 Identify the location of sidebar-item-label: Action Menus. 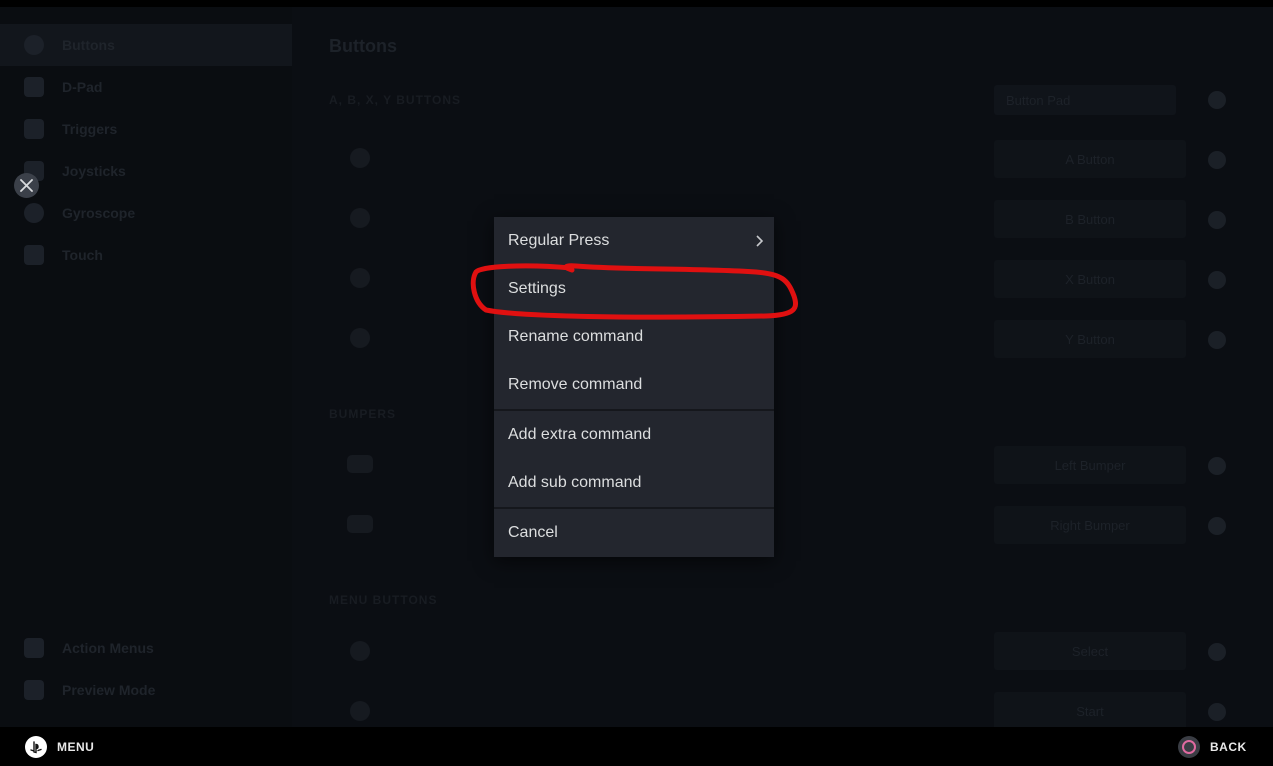
(108, 648).